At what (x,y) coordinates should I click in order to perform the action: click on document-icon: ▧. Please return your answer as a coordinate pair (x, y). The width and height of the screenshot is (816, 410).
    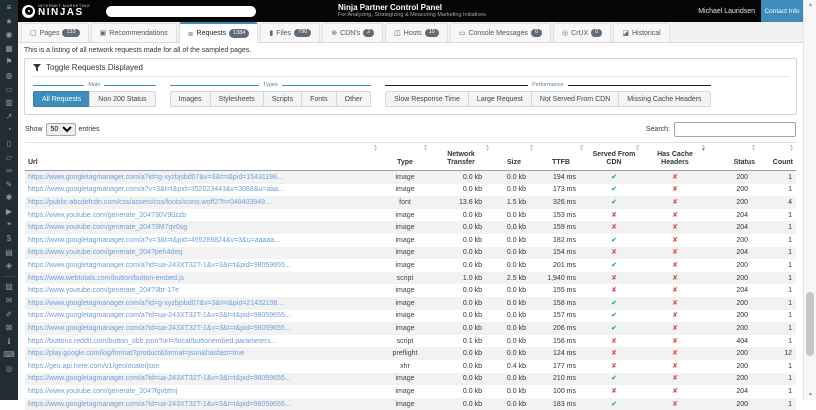
    Looking at the image, I should click on (9, 286).